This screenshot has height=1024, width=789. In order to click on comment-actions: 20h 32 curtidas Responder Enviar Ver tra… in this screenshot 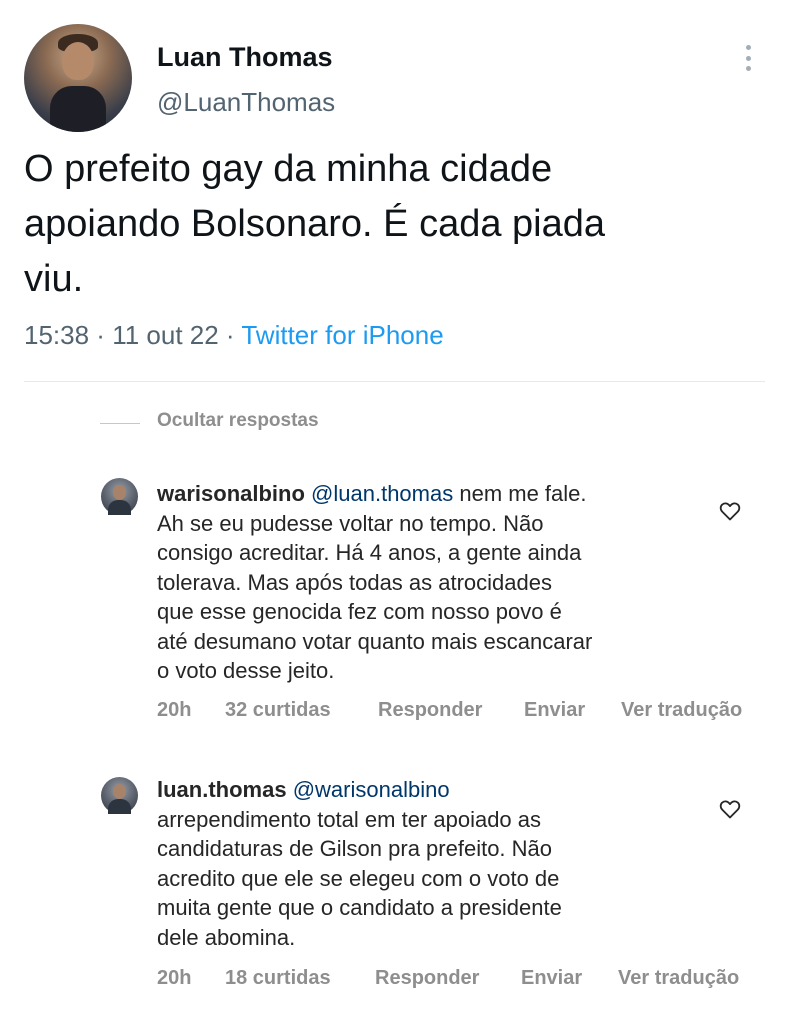, I will do `click(449, 710)`.